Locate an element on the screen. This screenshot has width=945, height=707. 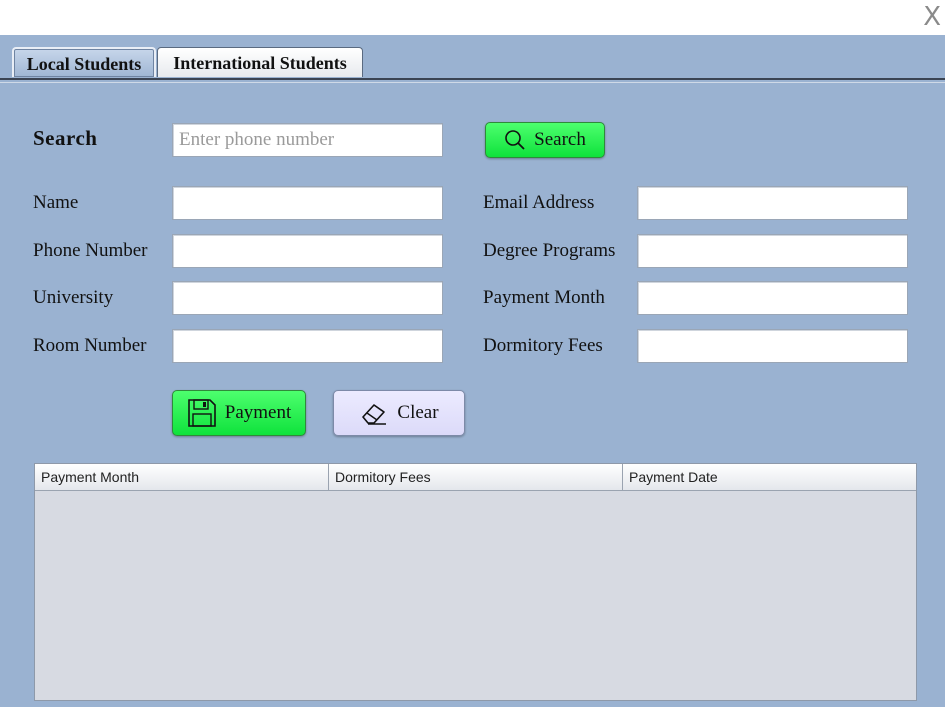
university-field is located at coordinates (307, 298).